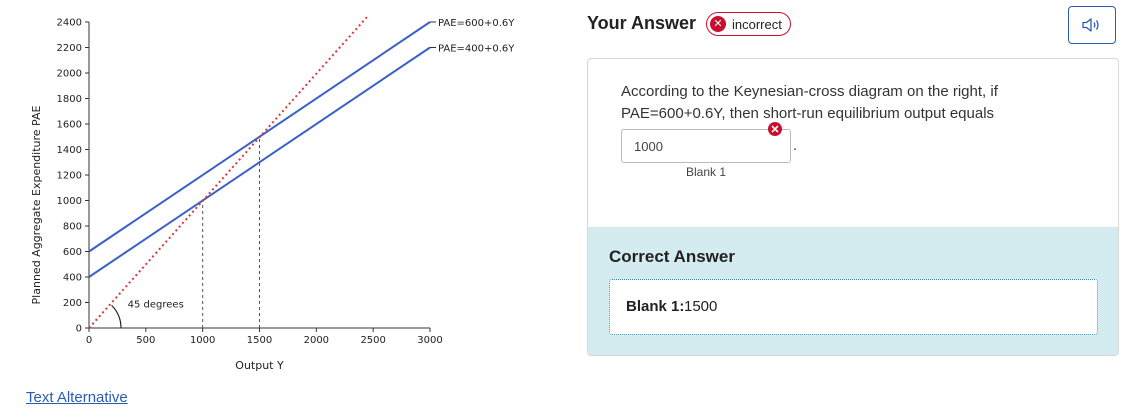 The height and width of the screenshot is (420, 1134). I want to click on y-tick-label: 1200, so click(69, 176).